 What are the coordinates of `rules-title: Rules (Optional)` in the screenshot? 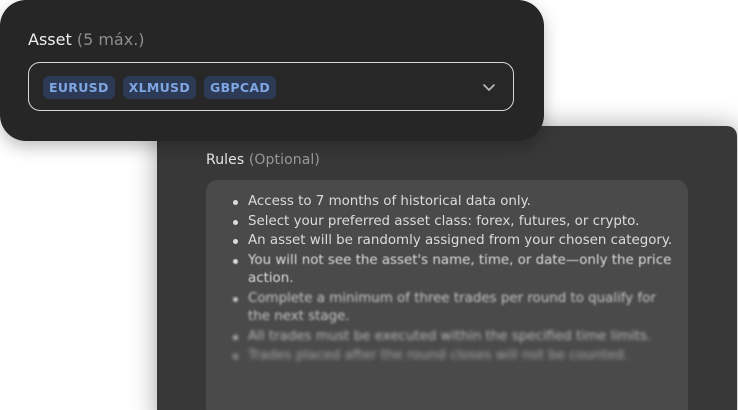 It's located at (263, 160).